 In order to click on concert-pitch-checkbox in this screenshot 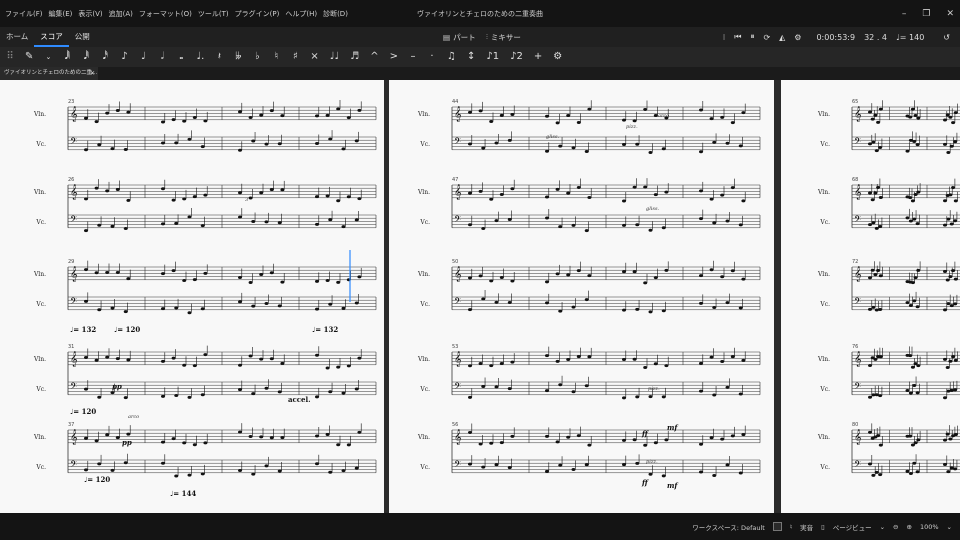, I will do `click(777, 526)`.